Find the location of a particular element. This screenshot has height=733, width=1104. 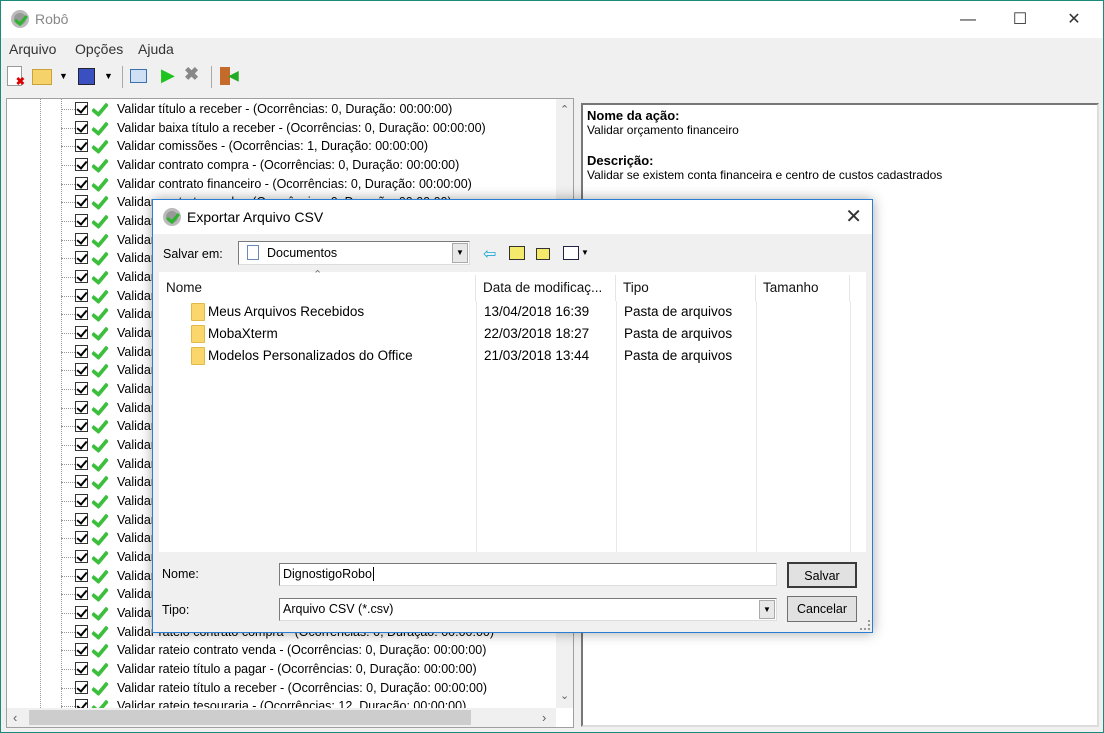

export-icon is located at coordinates (138, 76).